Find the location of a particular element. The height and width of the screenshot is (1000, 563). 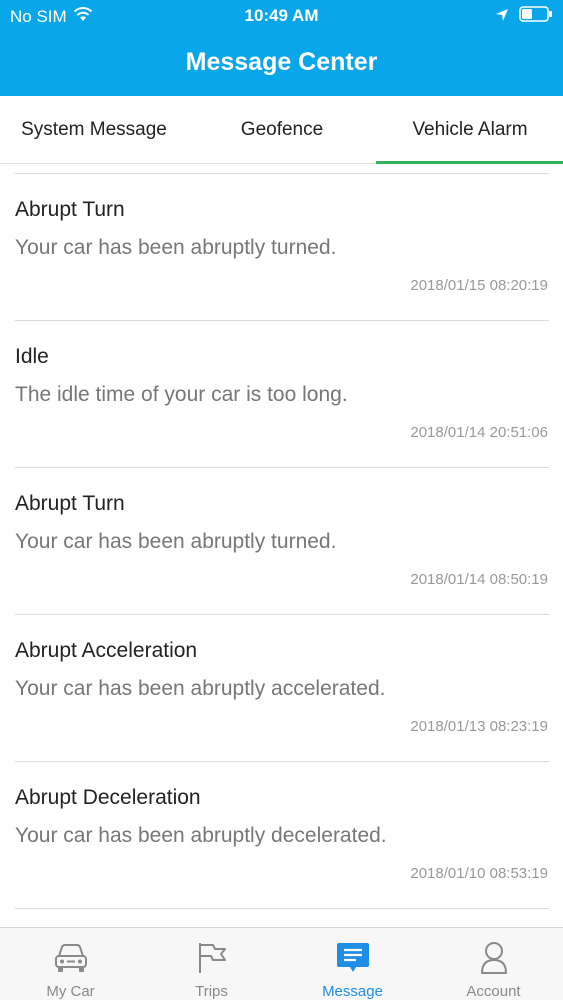

tab-system-message: System Message is located at coordinates (94, 130).